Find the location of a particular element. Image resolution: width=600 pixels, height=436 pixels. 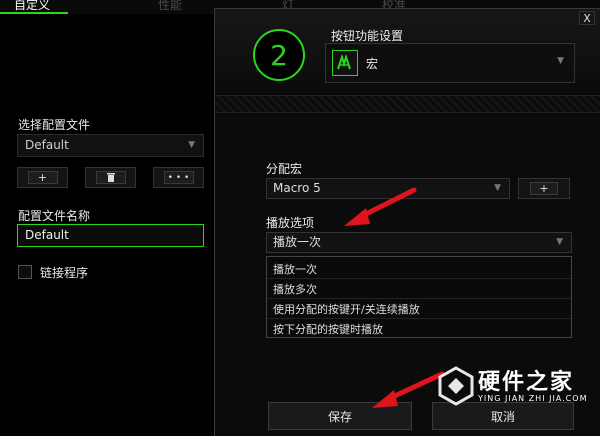

link-program-label: 链接程序 is located at coordinates (64, 273).